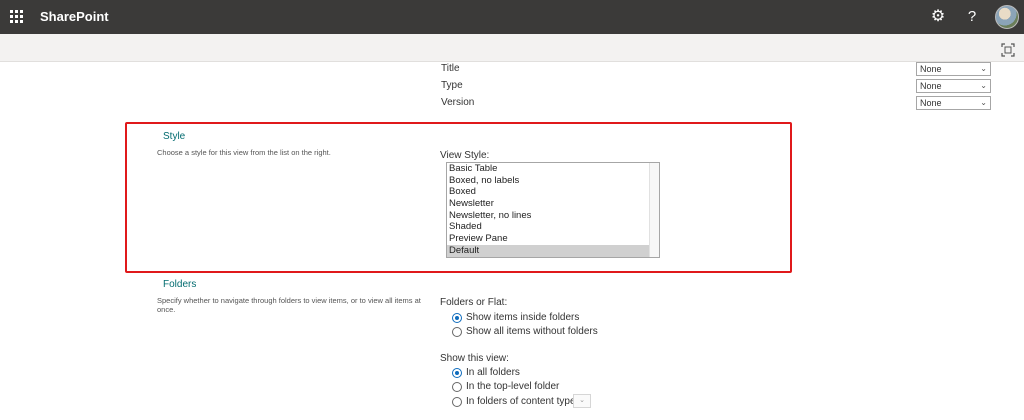 This screenshot has height=420, width=1024. What do you see at coordinates (450, 68) in the screenshot?
I see `field-label-title: Title` at bounding box center [450, 68].